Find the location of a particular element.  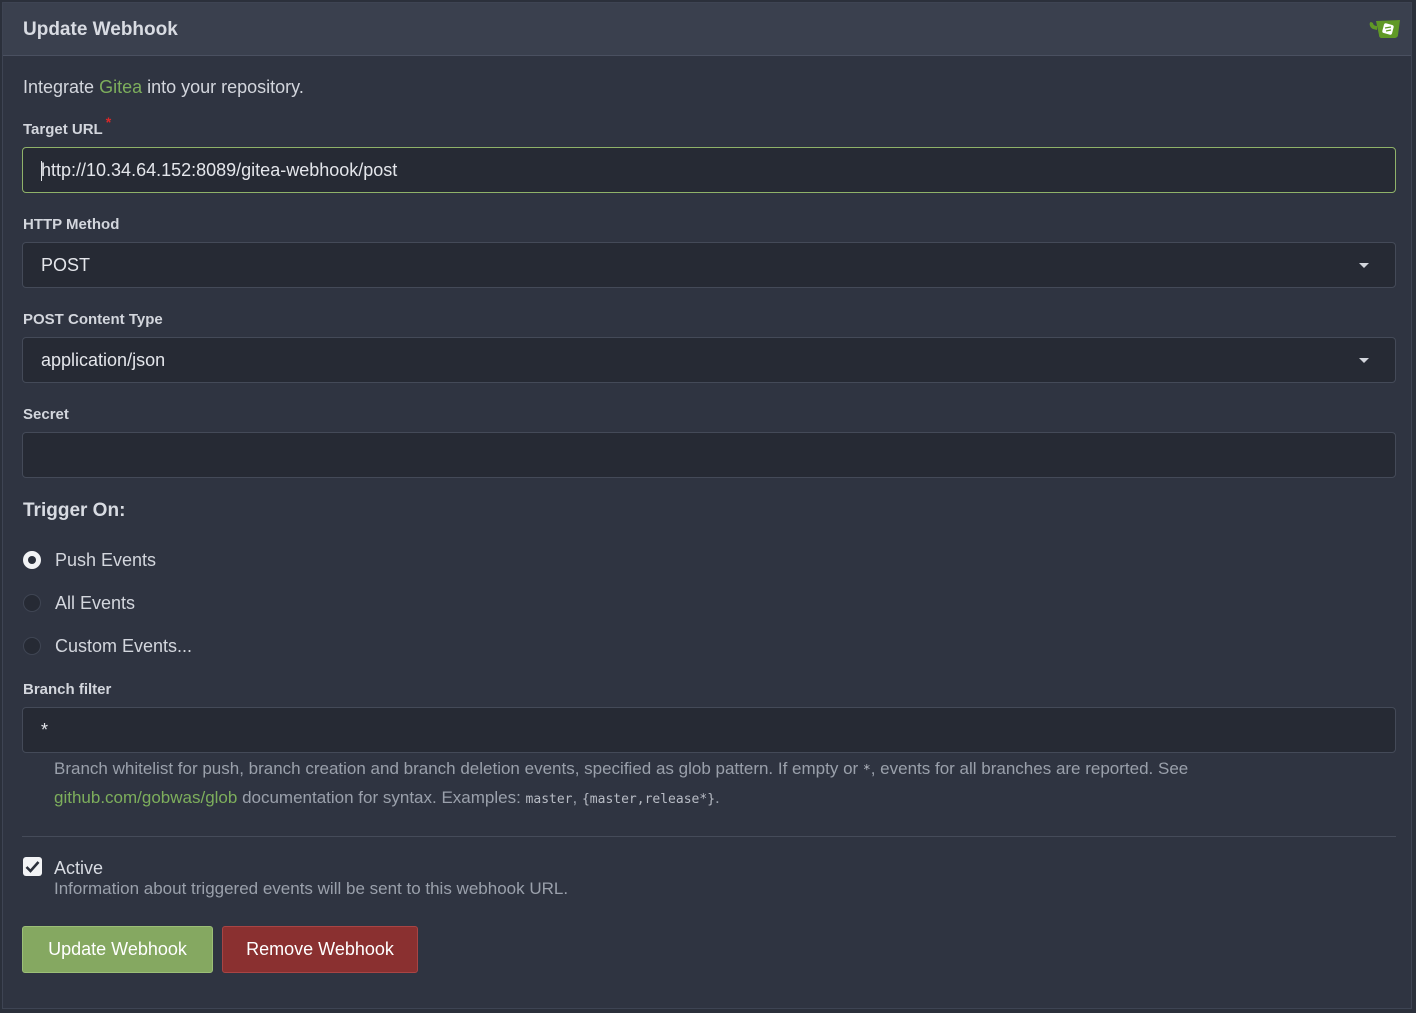

active-label: Active is located at coordinates (79, 868).